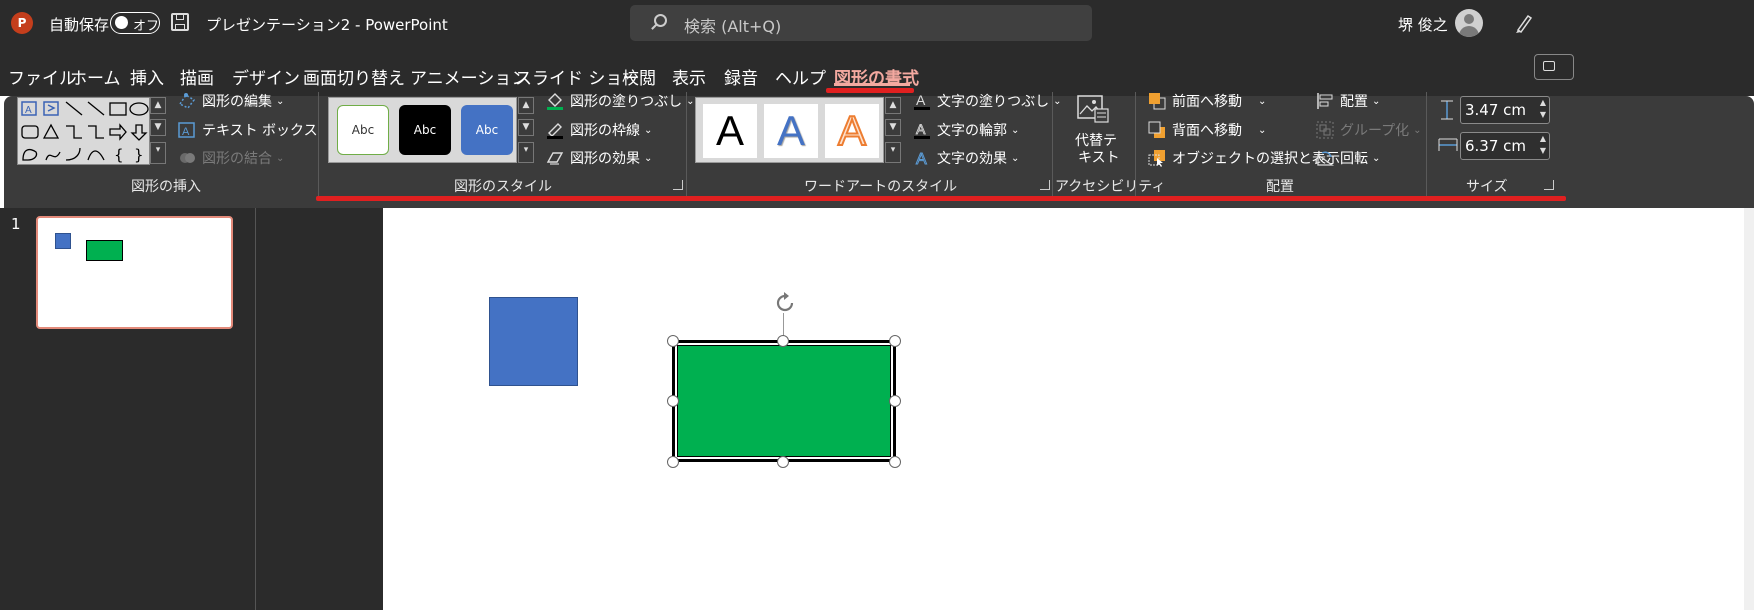 This screenshot has width=1754, height=610. Describe the element at coordinates (1207, 130) in the screenshot. I see `send-backward-button: 背面へ移動 ⌄` at that location.